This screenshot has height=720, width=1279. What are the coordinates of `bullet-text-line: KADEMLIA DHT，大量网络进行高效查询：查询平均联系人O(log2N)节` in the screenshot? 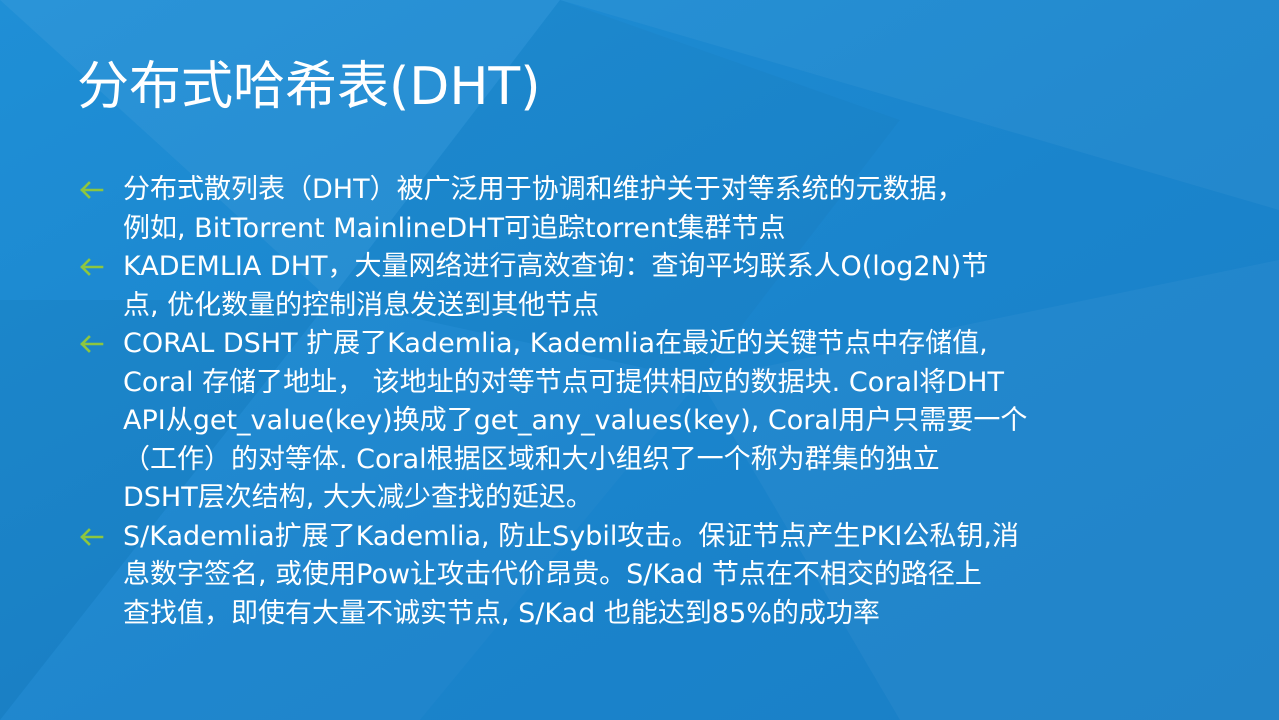 It's located at (556, 266).